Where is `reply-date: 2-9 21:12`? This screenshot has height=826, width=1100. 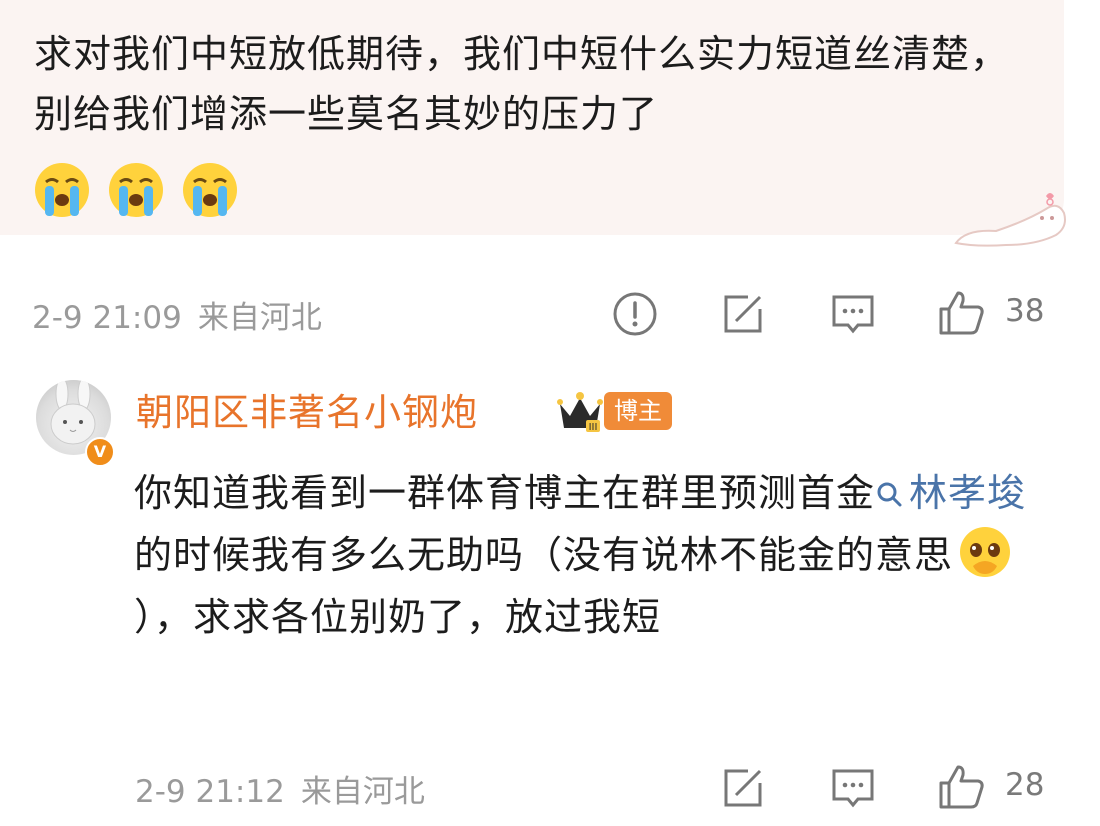
reply-date: 2-9 21:12 is located at coordinates (210, 792).